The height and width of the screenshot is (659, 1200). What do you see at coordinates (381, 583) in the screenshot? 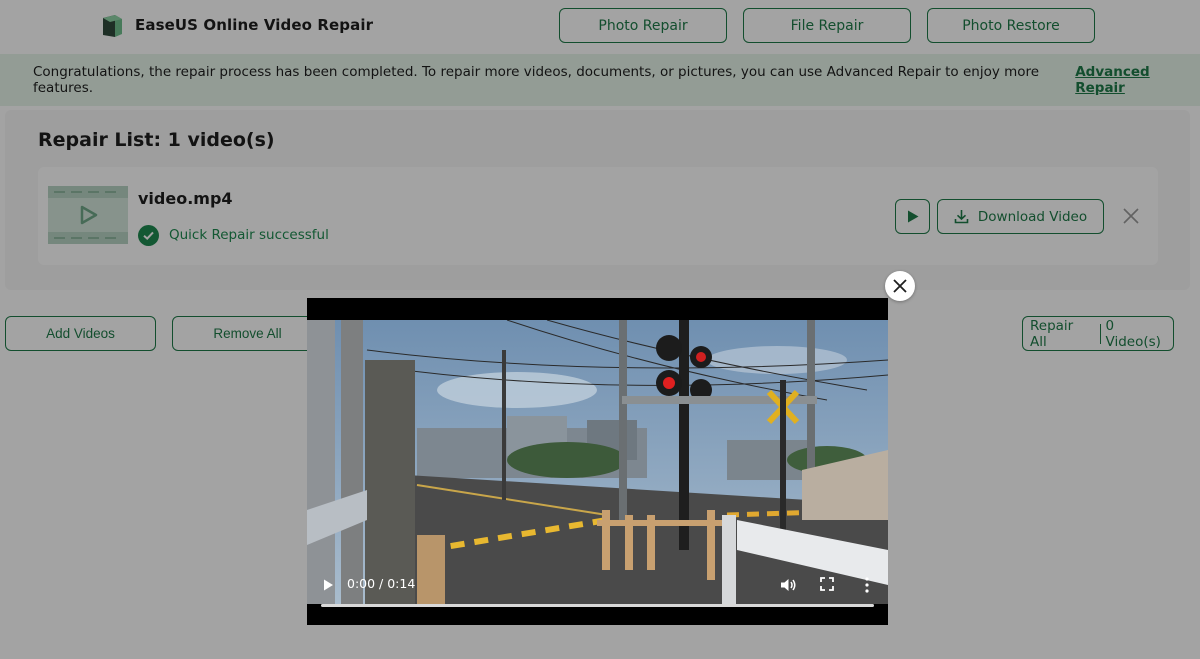
I see `video-time: 0:00 / 0:14` at bounding box center [381, 583].